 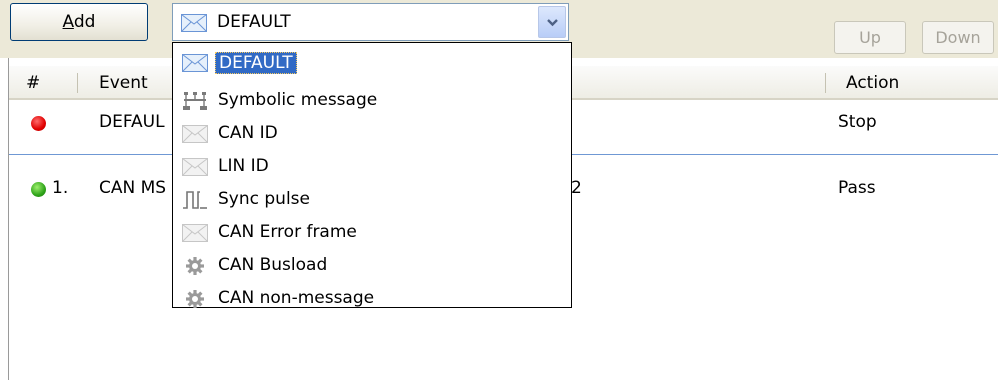 What do you see at coordinates (33, 83) in the screenshot?
I see `column-header-number: #` at bounding box center [33, 83].